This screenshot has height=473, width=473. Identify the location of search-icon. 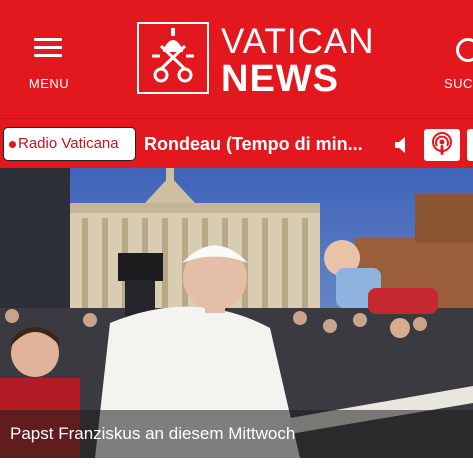
(464, 50).